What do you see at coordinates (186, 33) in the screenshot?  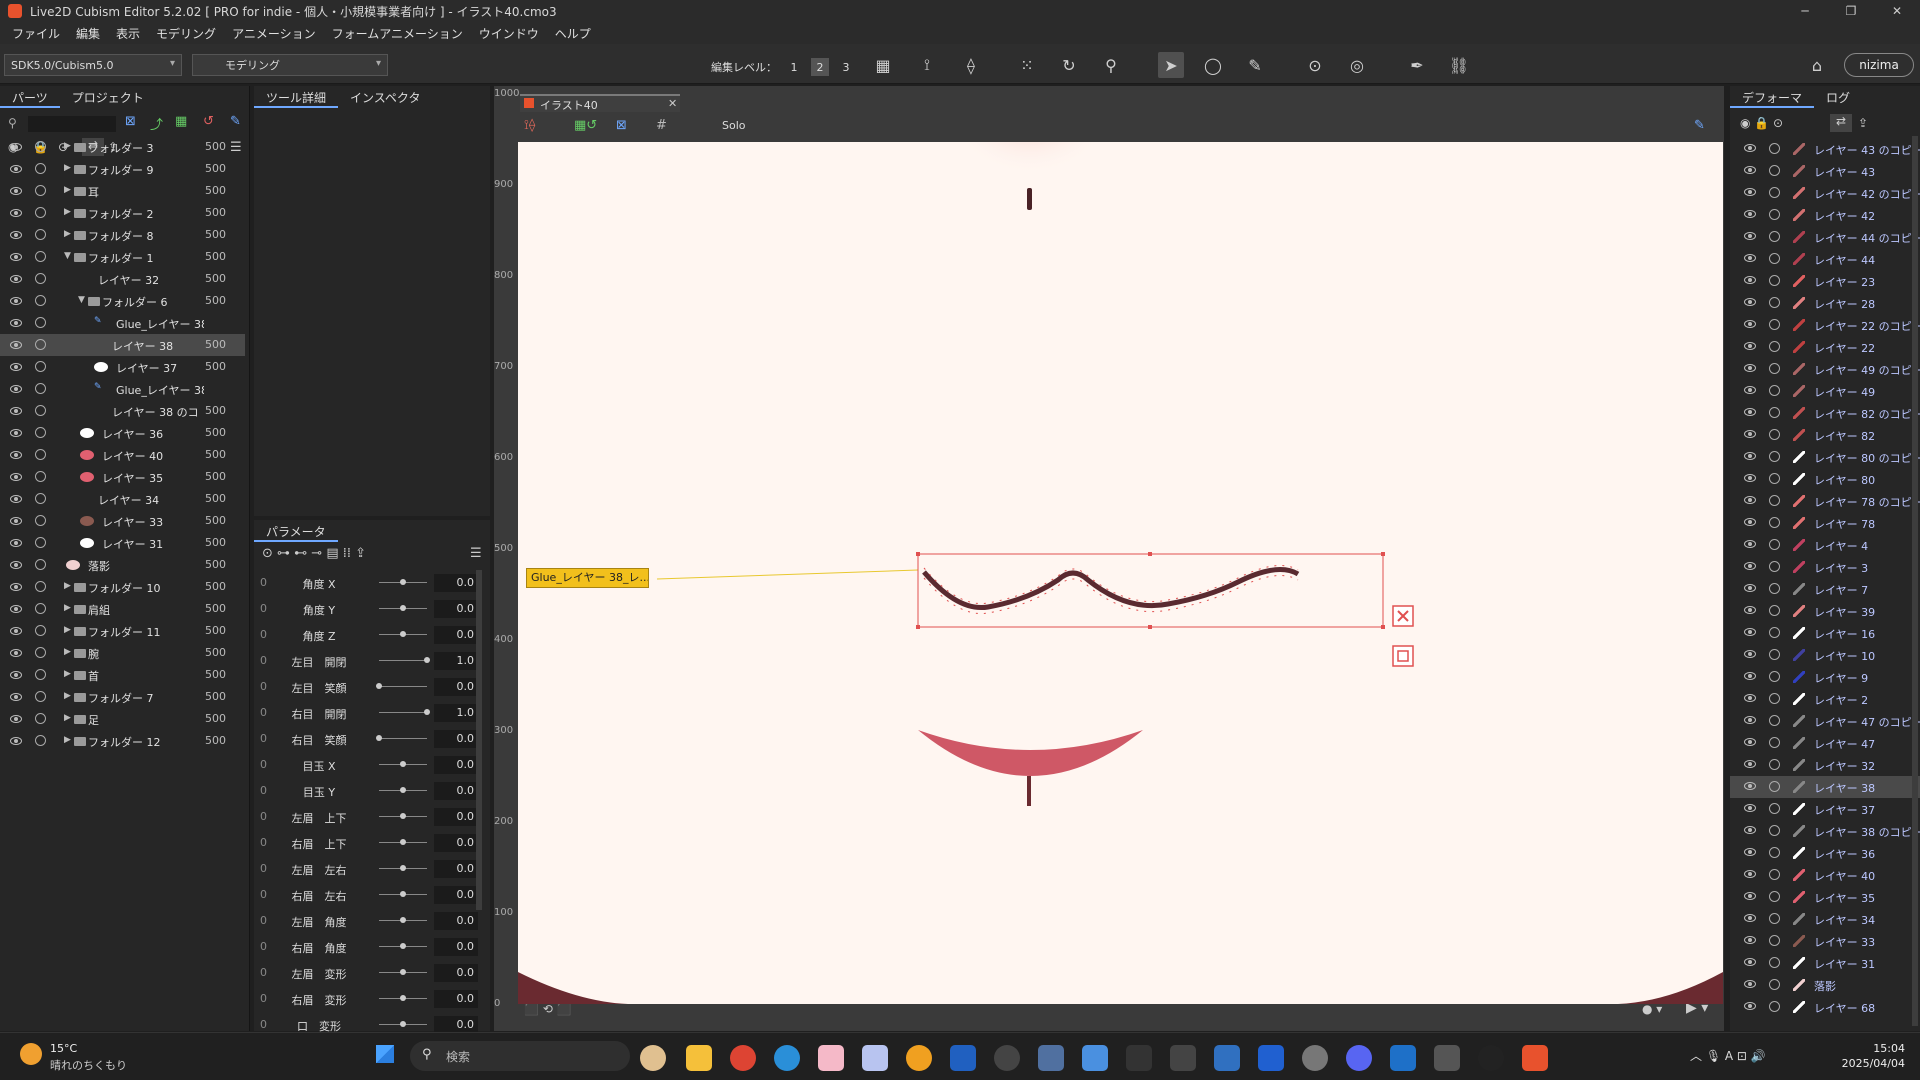 I see `menu-modeling: モデリング` at bounding box center [186, 33].